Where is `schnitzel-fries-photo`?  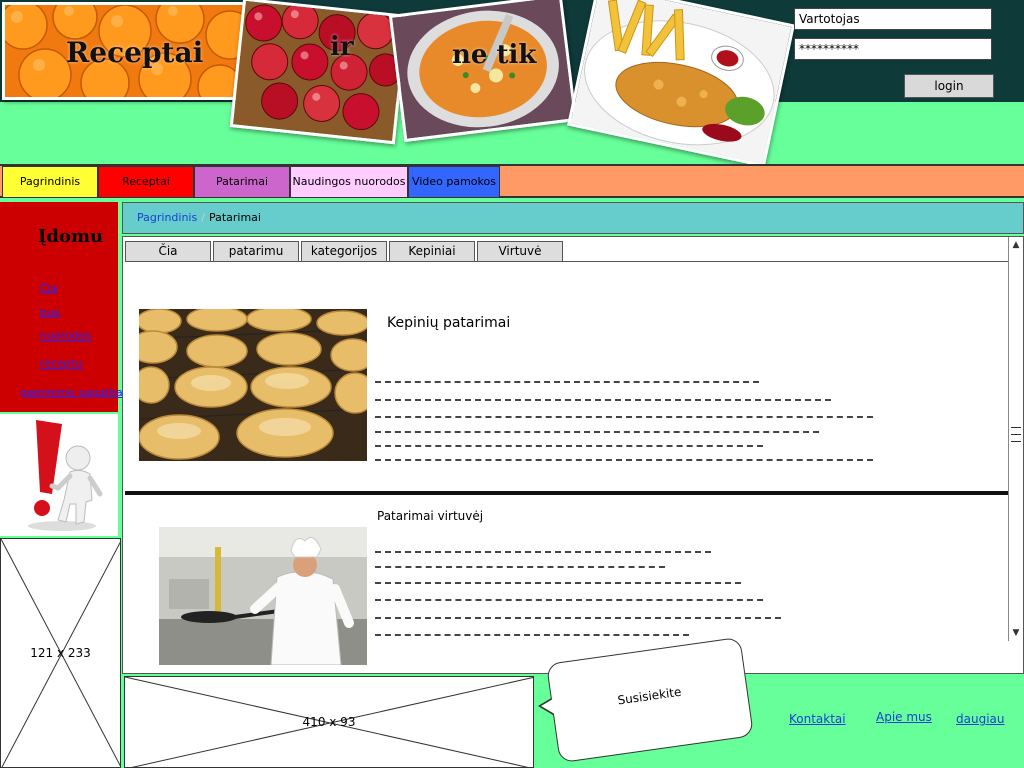 schnitzel-fries-photo is located at coordinates (681, 84).